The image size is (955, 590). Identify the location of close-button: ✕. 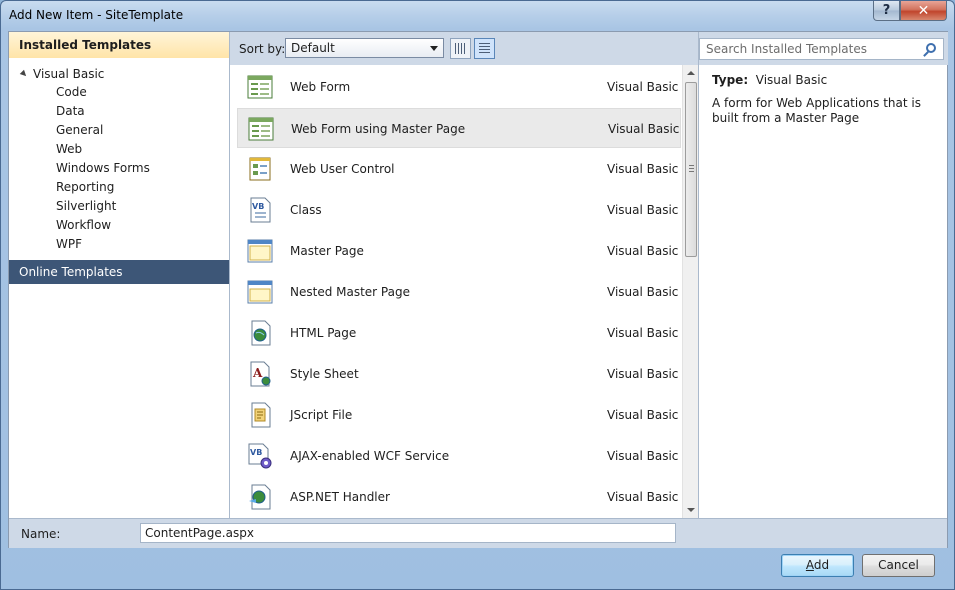
(923, 11).